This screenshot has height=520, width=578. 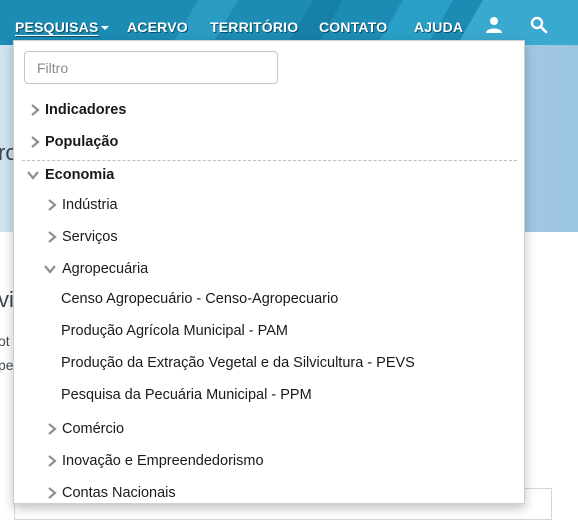 What do you see at coordinates (119, 493) in the screenshot?
I see `tree-item-label: Contas Nacionais` at bounding box center [119, 493].